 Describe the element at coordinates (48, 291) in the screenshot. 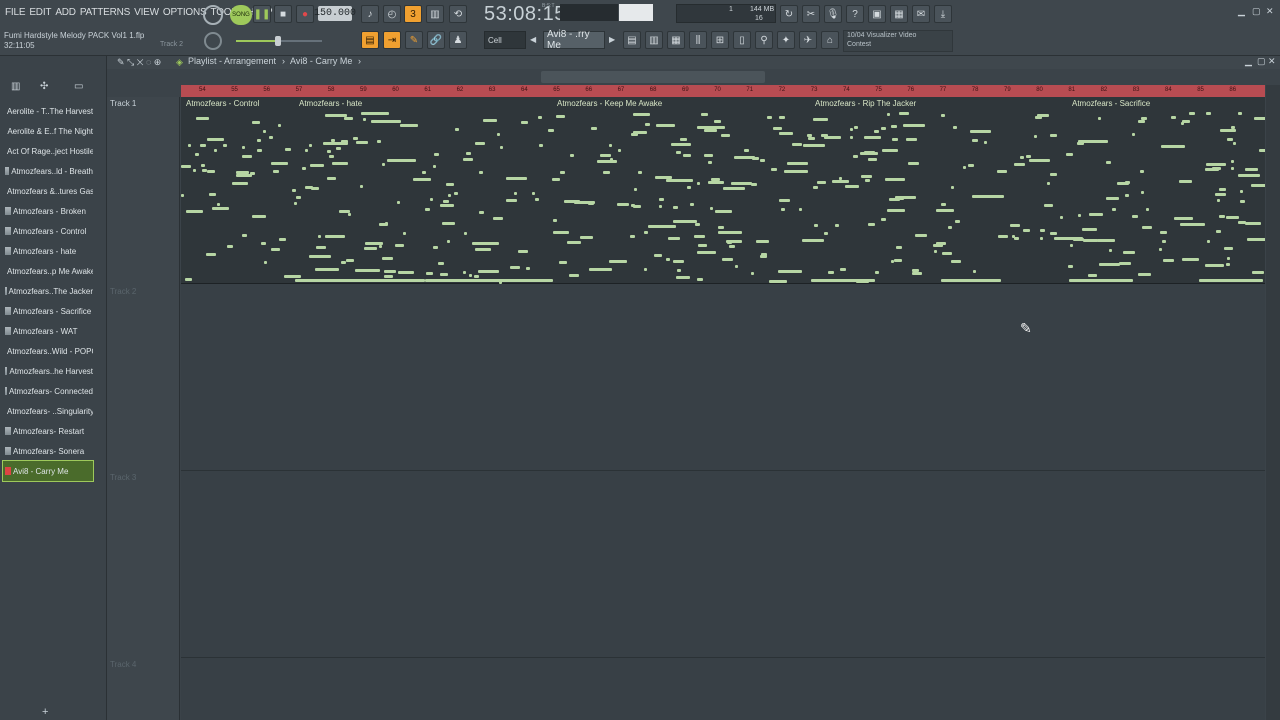

I see `pattern-list-item: Atmozfears..The Jacker` at that location.